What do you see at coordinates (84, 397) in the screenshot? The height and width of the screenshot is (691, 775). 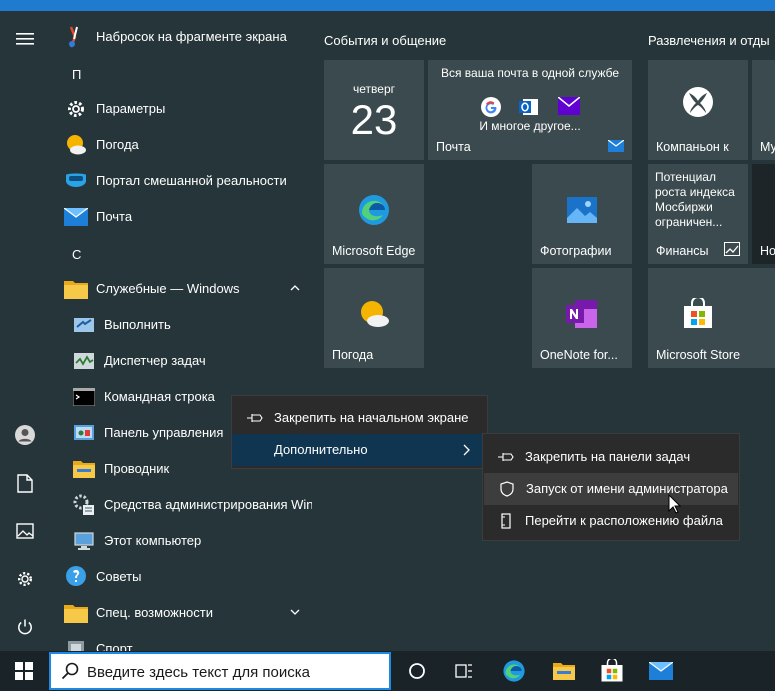 I see `command-prompt-icon` at bounding box center [84, 397].